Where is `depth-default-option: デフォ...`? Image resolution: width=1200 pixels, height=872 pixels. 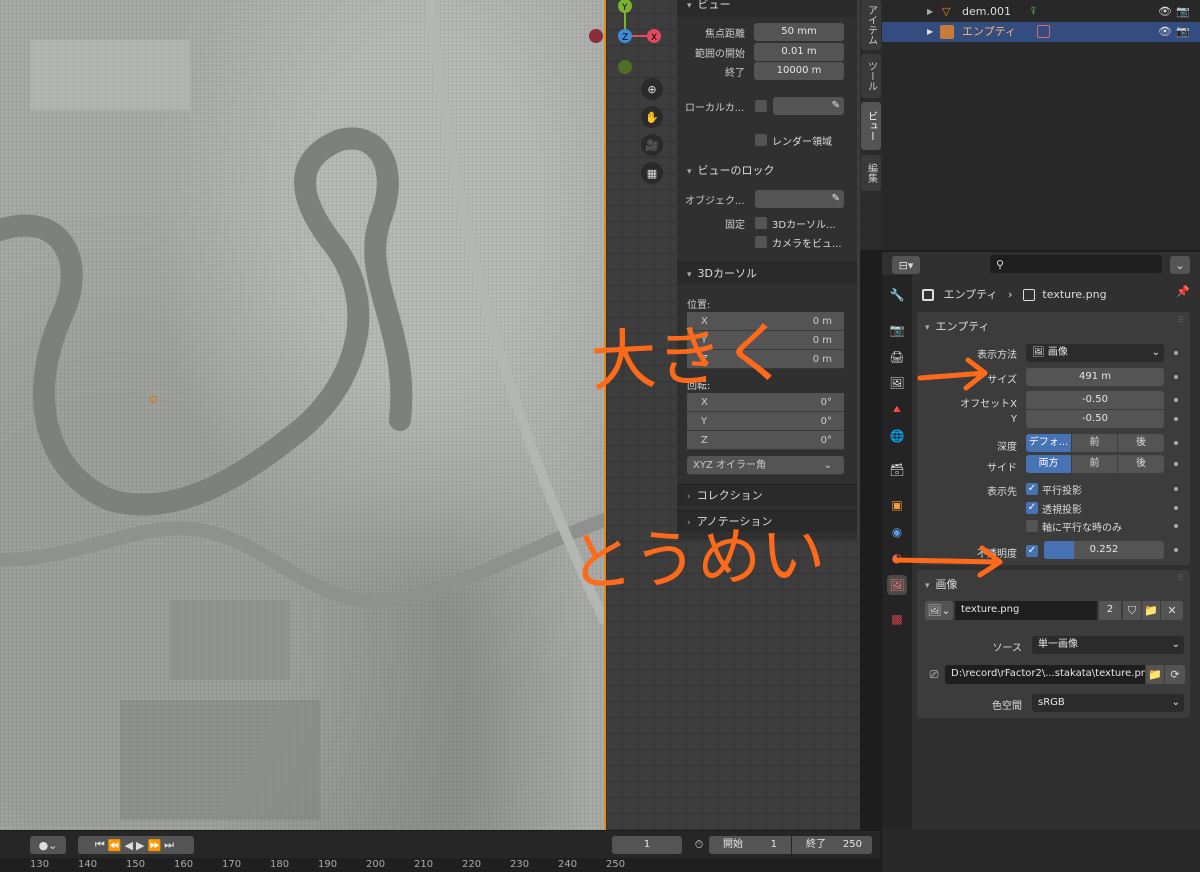 depth-default-option: デフォ... is located at coordinates (1048, 443).